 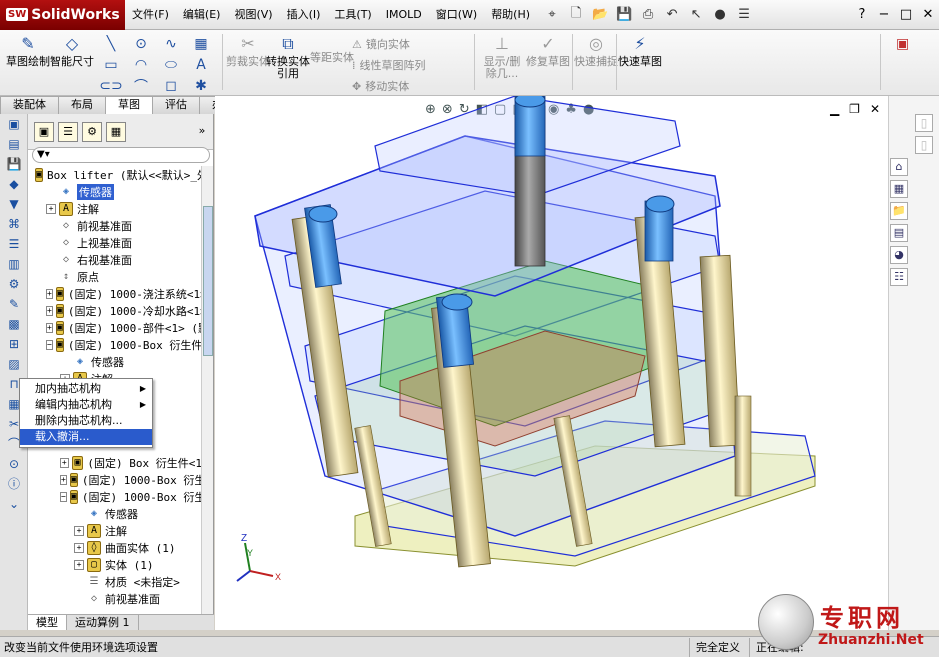 I want to click on tab-assembly: 装配体, so click(x=29, y=105).